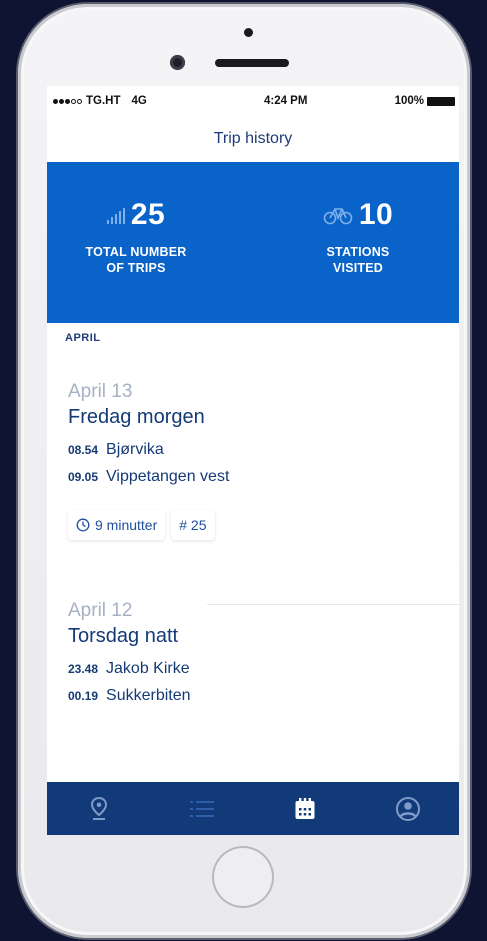  What do you see at coordinates (263, 450) in the screenshot?
I see `trip-start: 08.54 Bjørvika` at bounding box center [263, 450].